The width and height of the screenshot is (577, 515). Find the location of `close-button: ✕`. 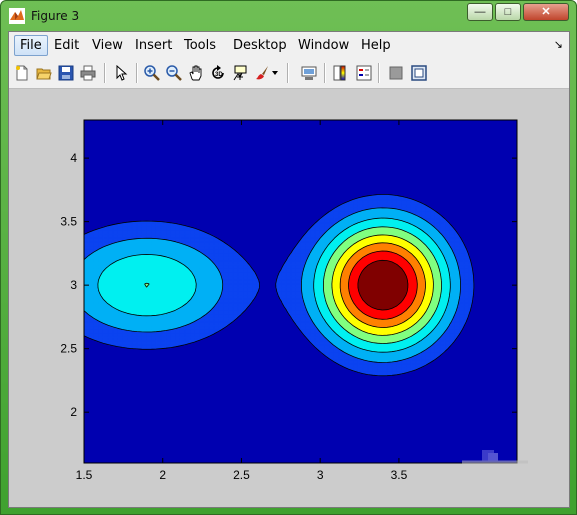

close-button: ✕ is located at coordinates (546, 12).